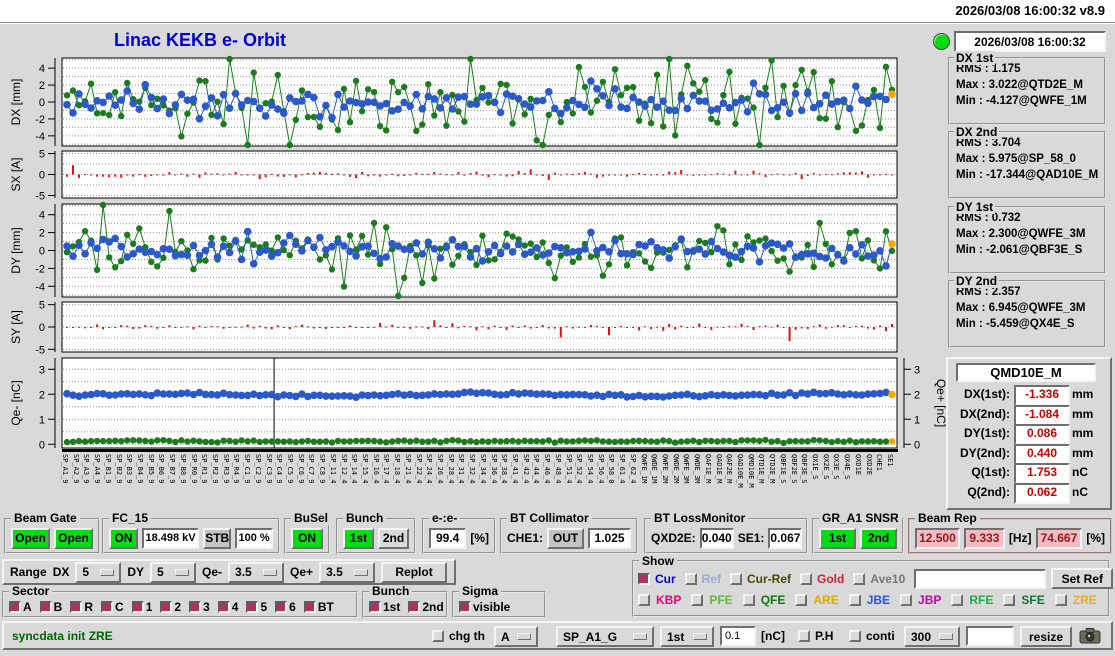  I want to click on ref-name-input, so click(980, 578).